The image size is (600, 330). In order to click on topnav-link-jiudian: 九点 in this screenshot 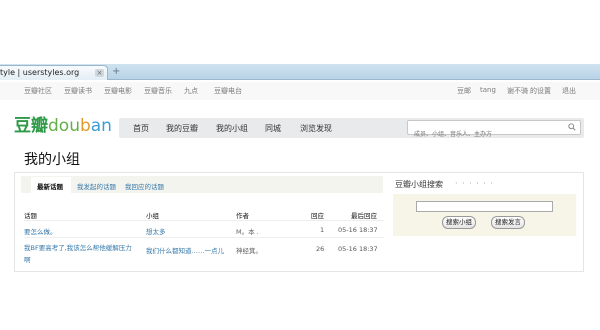, I will do `click(191, 91)`.